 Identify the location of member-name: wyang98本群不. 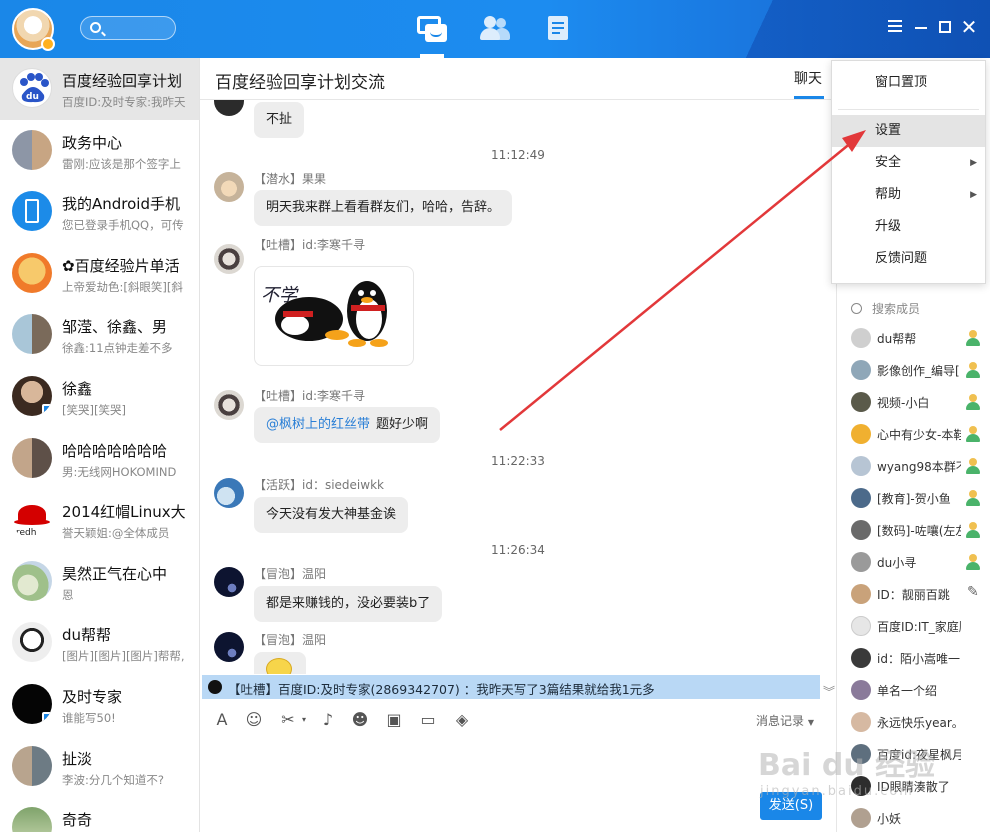
(919, 467).